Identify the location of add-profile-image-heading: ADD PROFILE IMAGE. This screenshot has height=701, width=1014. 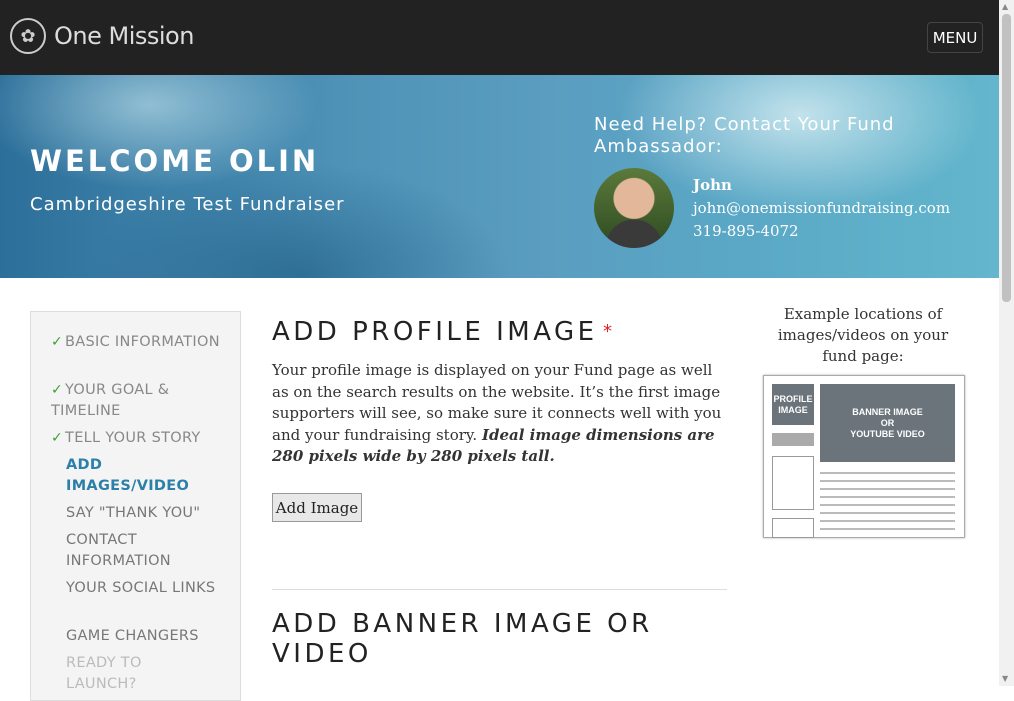
(435, 332).